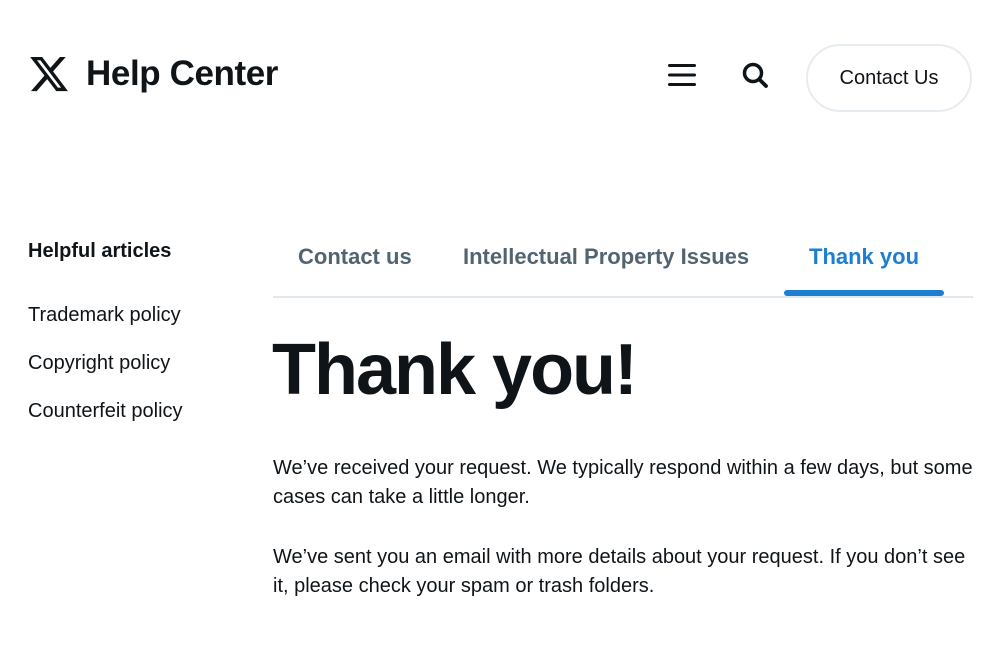 This screenshot has height=650, width=1000. I want to click on site-header: Help Center Contact Us, so click(500, 78).